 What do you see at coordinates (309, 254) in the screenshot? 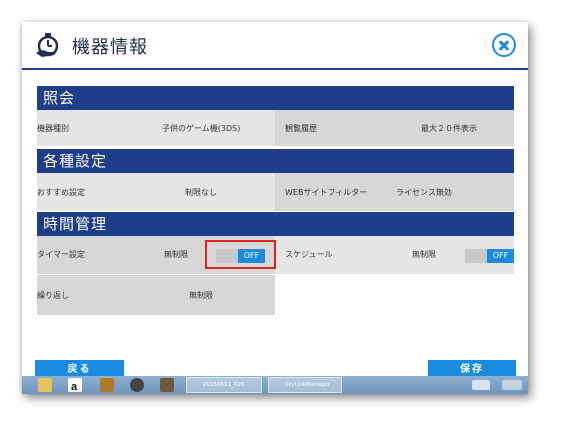
I see `schedule-label: スケジュール` at bounding box center [309, 254].